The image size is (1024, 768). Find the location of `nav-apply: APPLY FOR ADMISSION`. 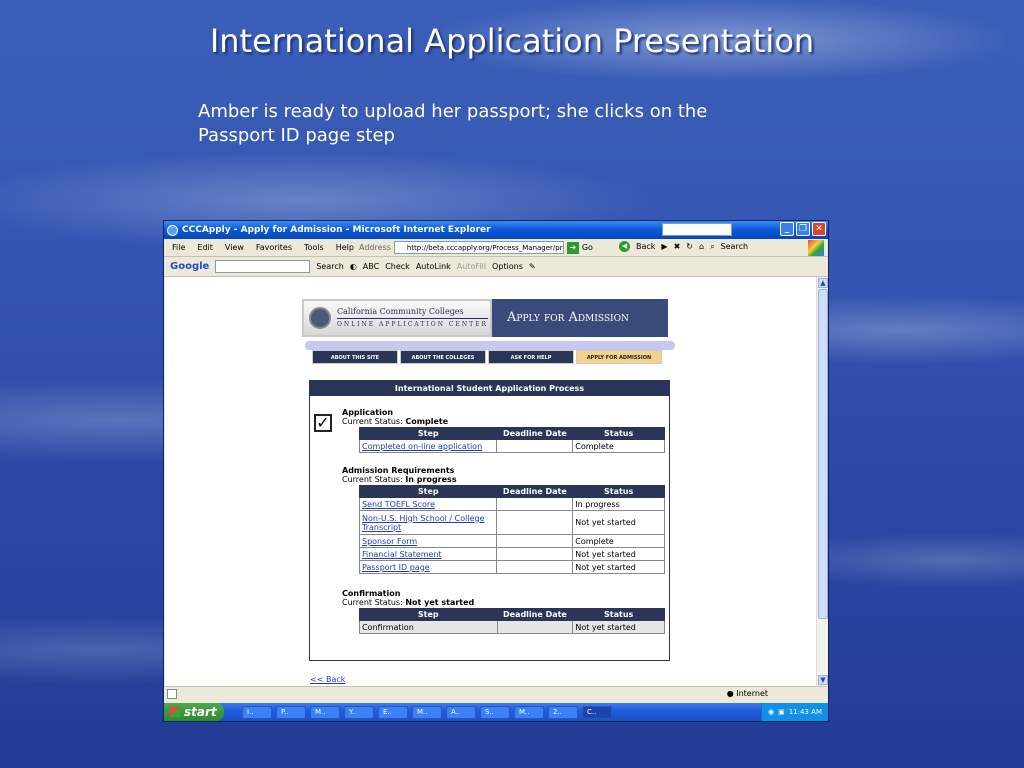

nav-apply: APPLY FOR ADMISSION is located at coordinates (619, 357).